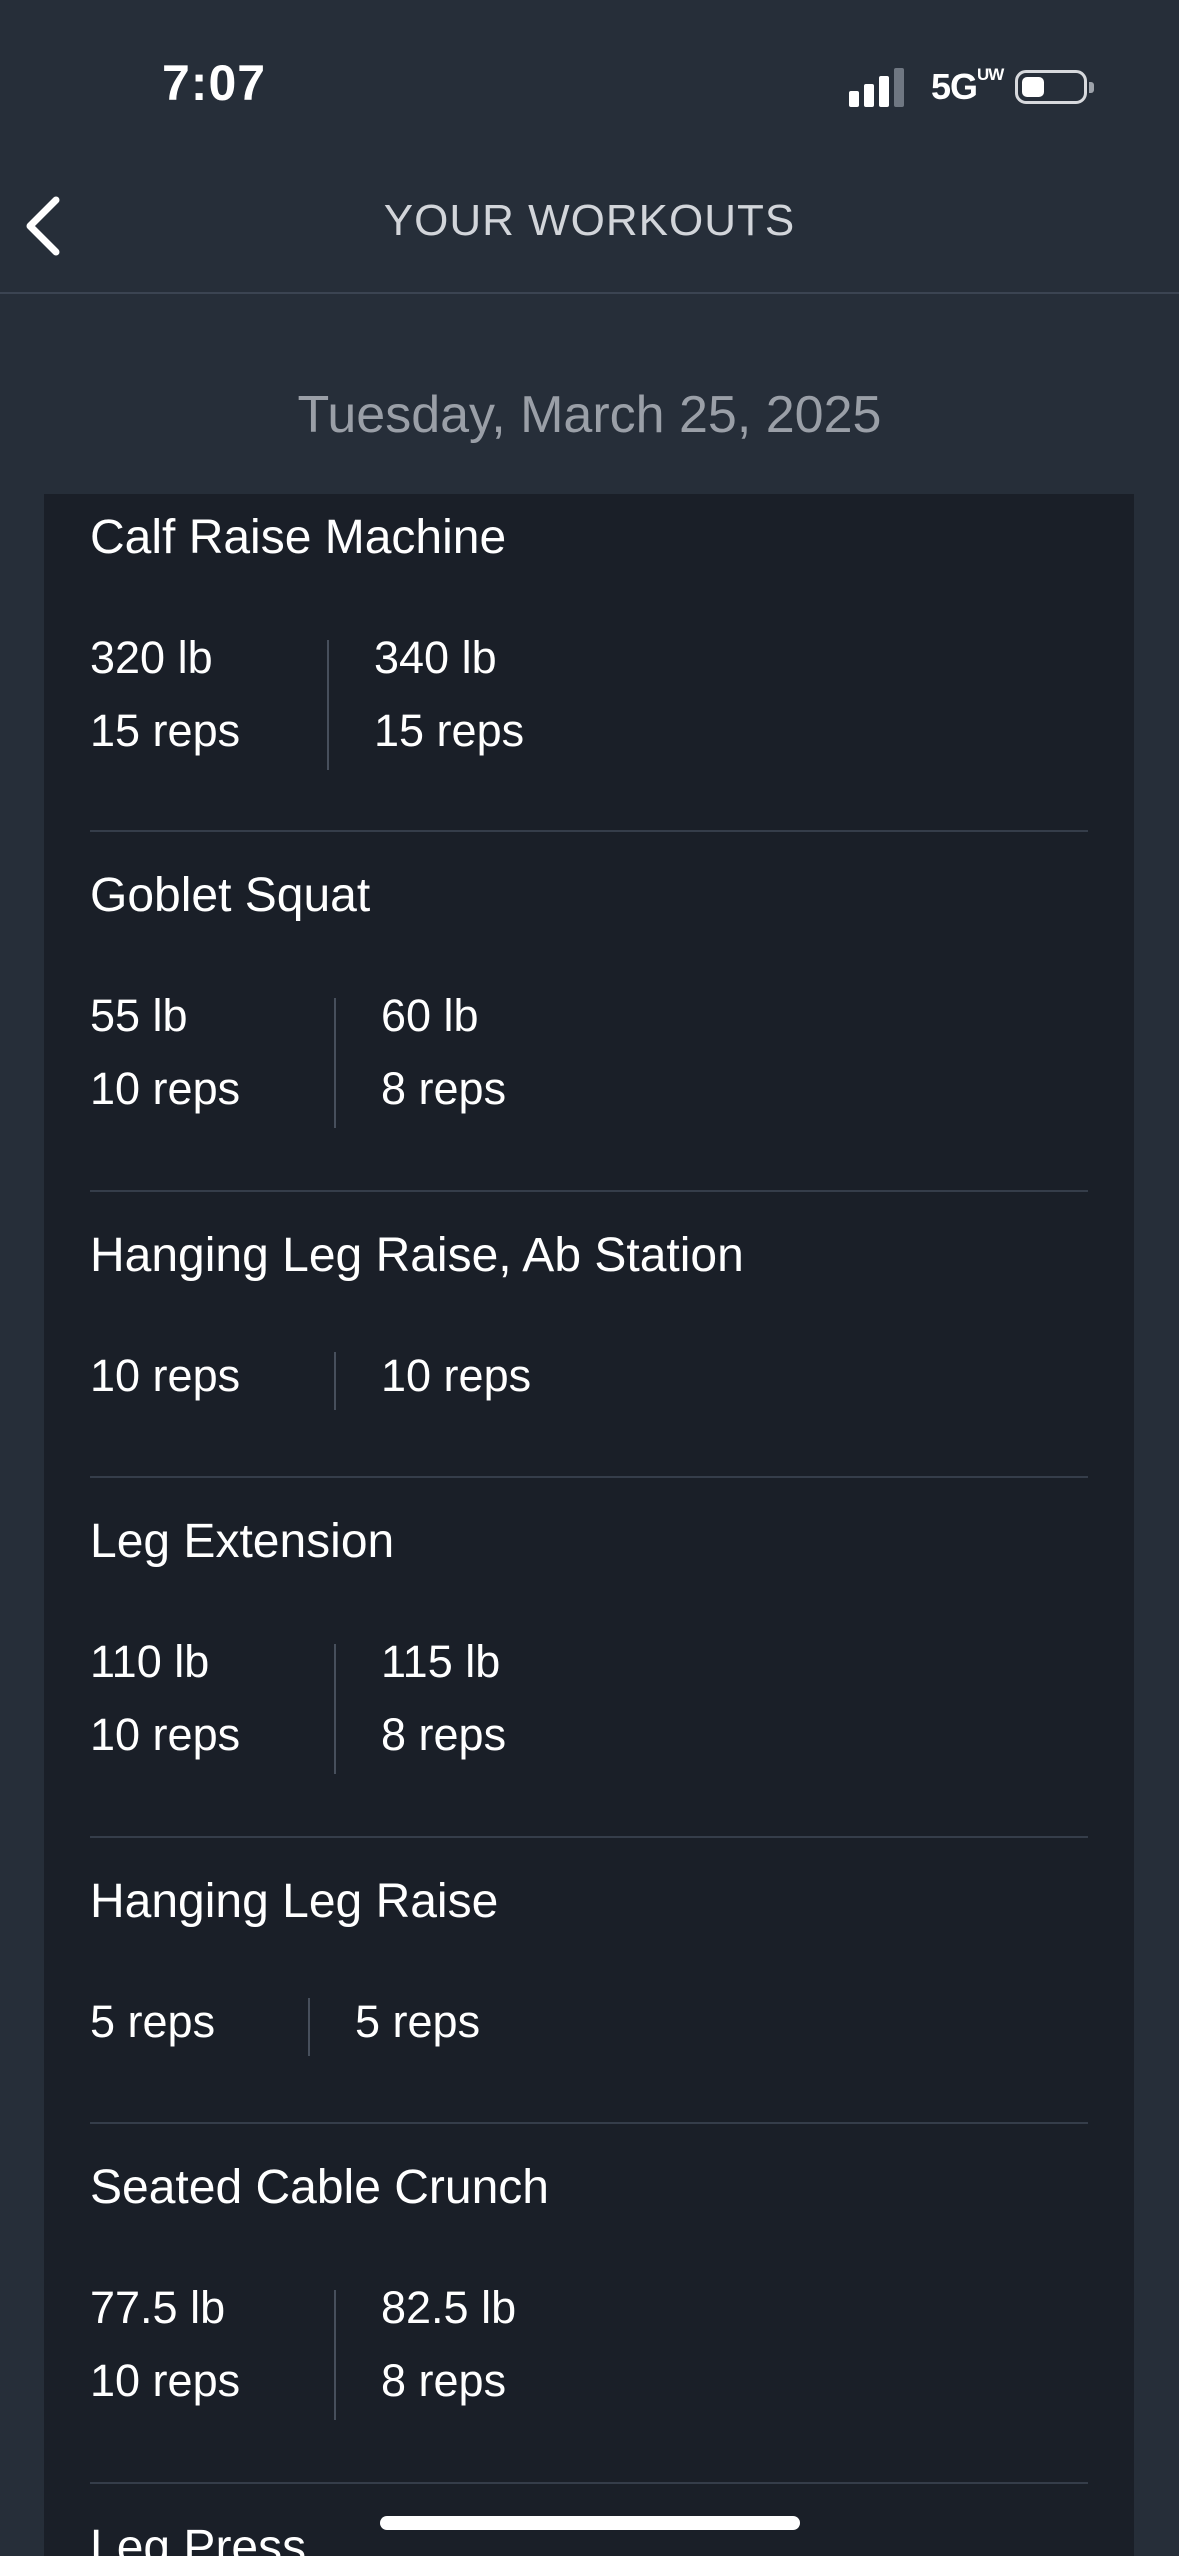 Image resolution: width=1179 pixels, height=2556 pixels. Describe the element at coordinates (589, 415) in the screenshot. I see `workout-date: Tuesday, March 25, 2025` at that location.